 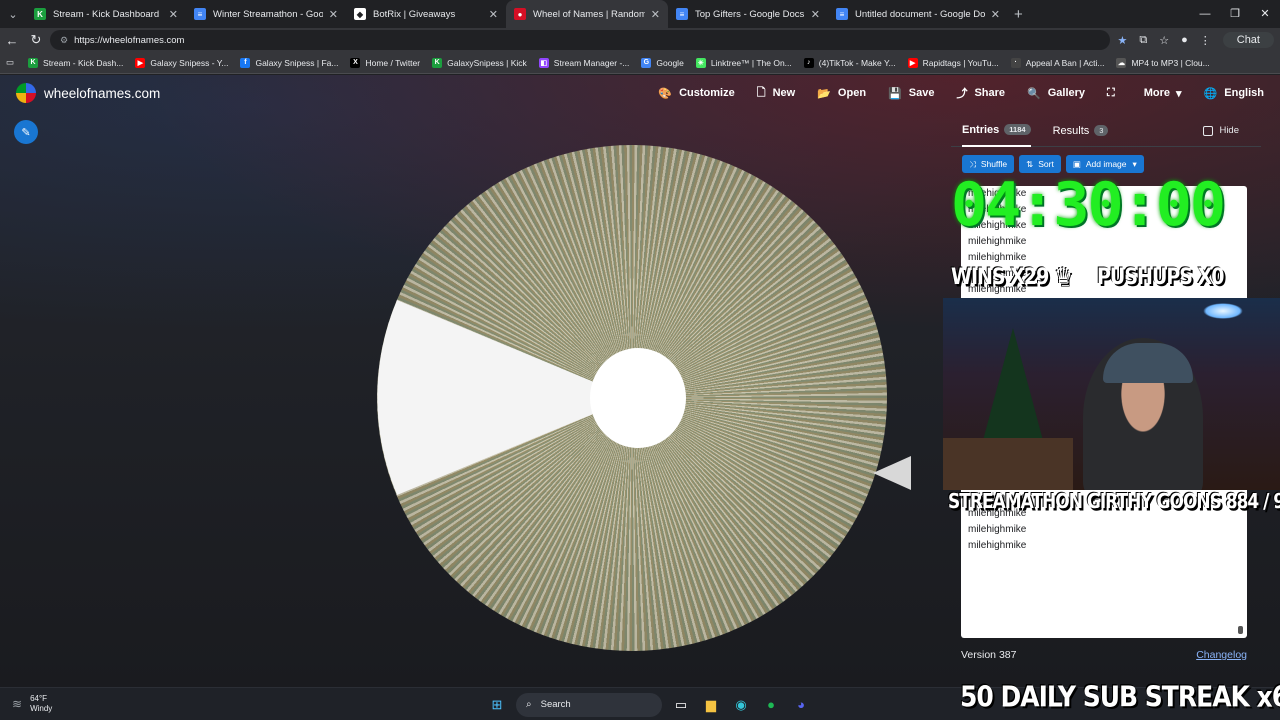 What do you see at coordinates (426, 14) in the screenshot?
I see `browser-tab: ◆ BotRix | Giveaways ✕` at bounding box center [426, 14].